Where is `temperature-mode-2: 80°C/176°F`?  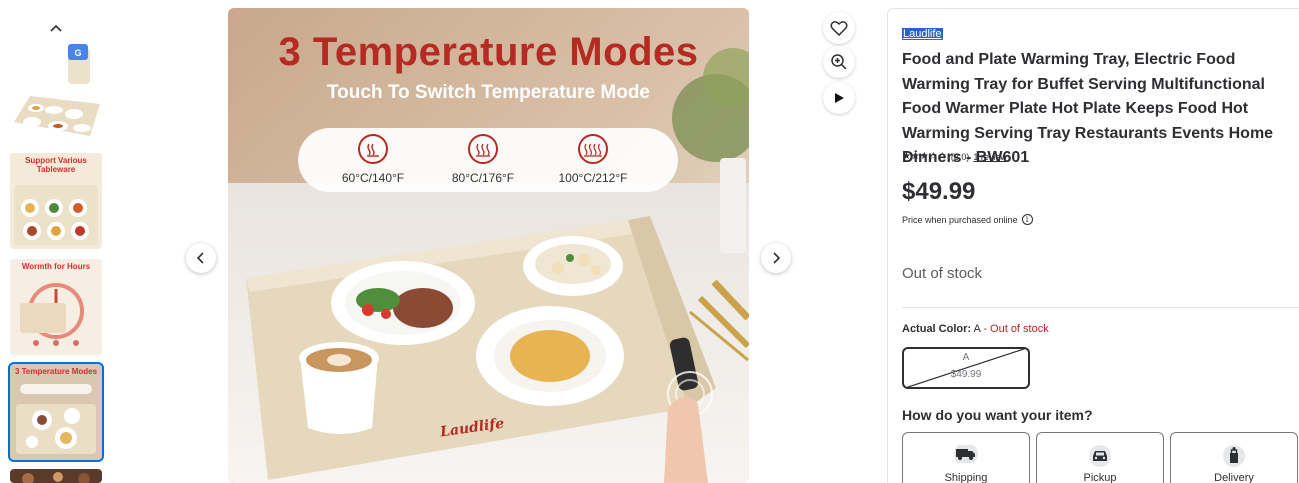
temperature-mode-2: 80°C/176°F is located at coordinates (483, 159).